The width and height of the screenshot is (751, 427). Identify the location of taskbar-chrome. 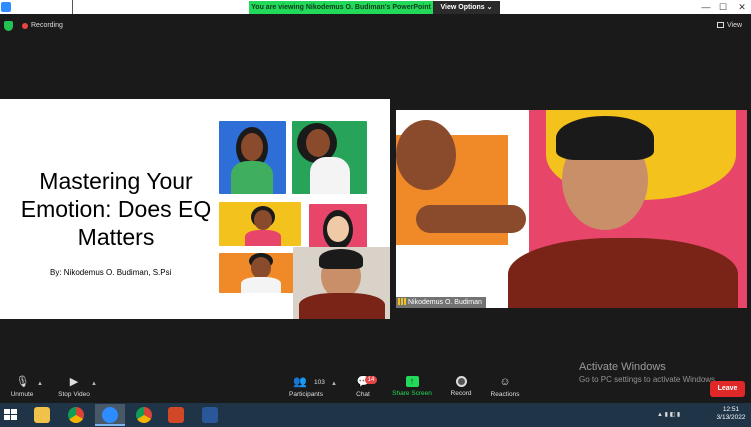
(76, 415).